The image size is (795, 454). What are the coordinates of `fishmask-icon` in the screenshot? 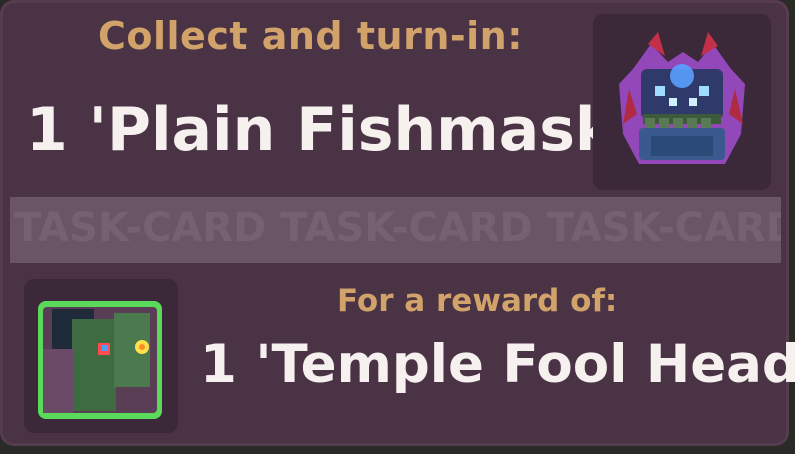 It's located at (682, 98).